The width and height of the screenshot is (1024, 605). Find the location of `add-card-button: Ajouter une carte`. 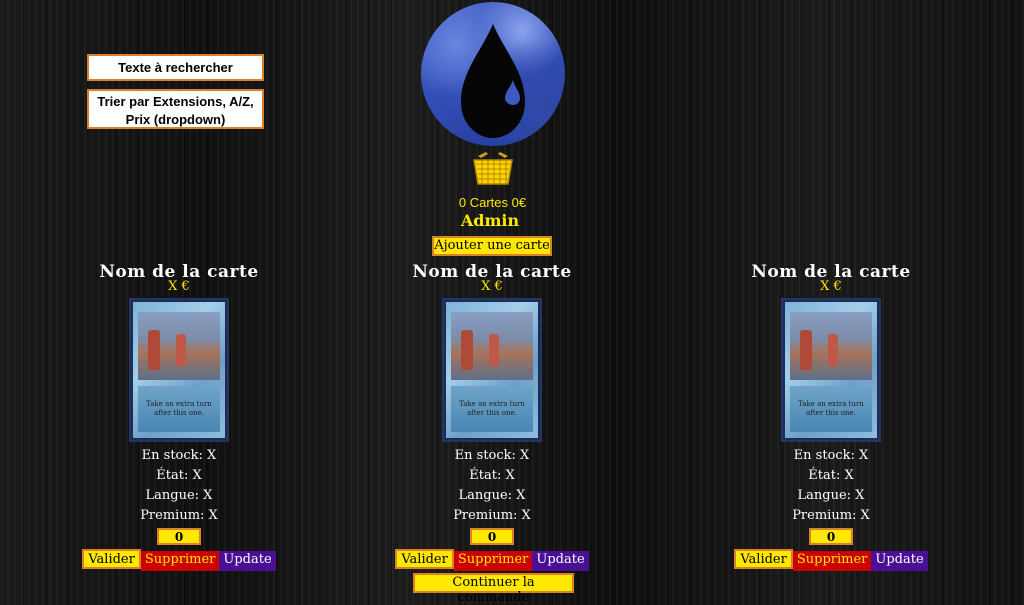

add-card-button: Ajouter une carte is located at coordinates (492, 246).